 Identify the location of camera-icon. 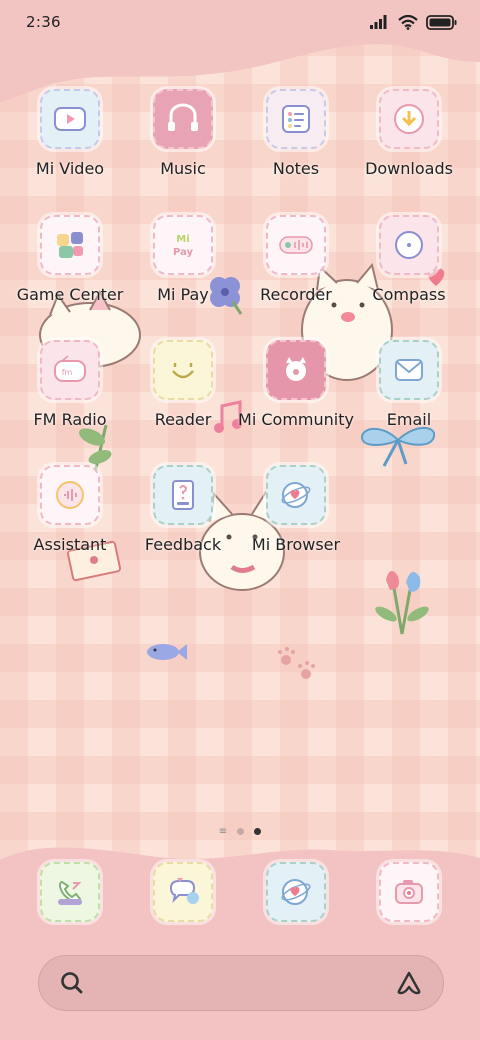
(409, 892).